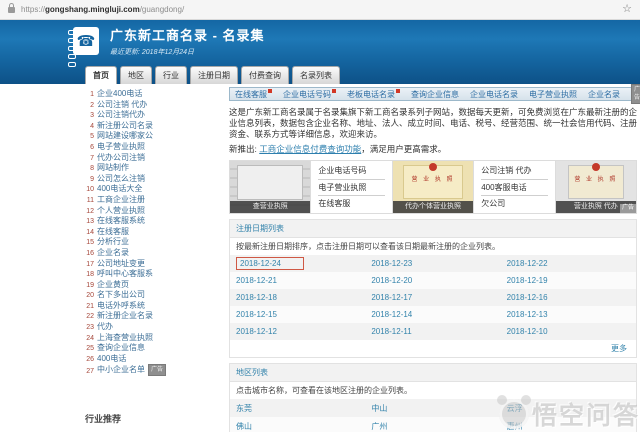  Describe the element at coordinates (527, 280) in the screenshot. I see `date-link: 2018-12-19` at that location.